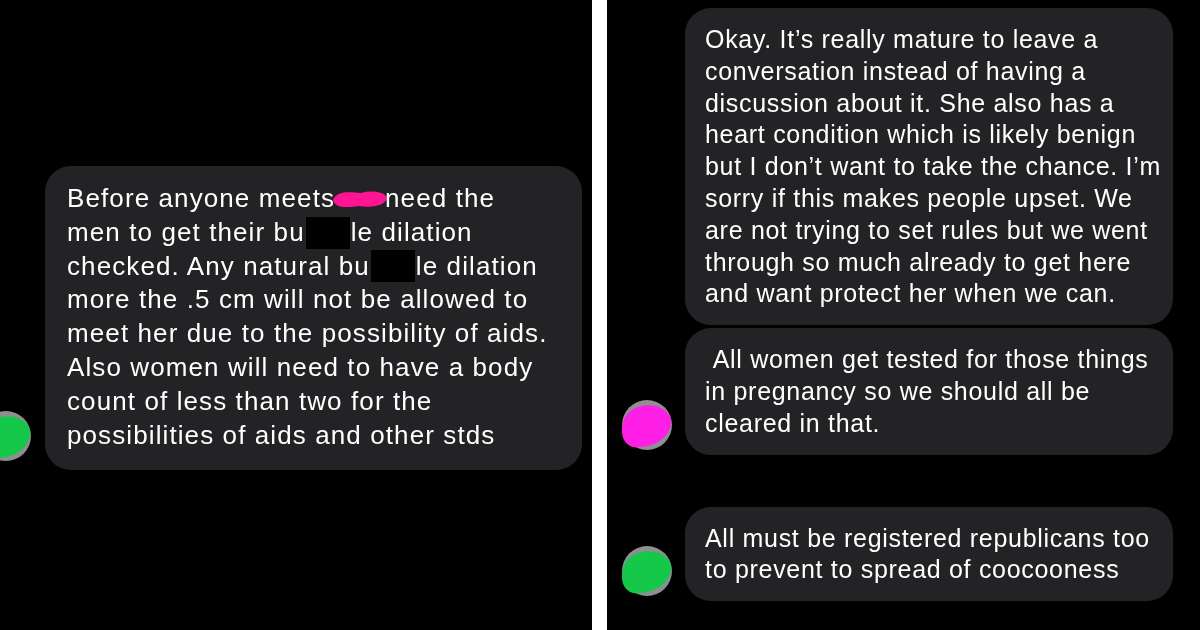 The image size is (1200, 630). Describe the element at coordinates (186, 232) in the screenshot. I see `message-text: men to get their bu` at that location.